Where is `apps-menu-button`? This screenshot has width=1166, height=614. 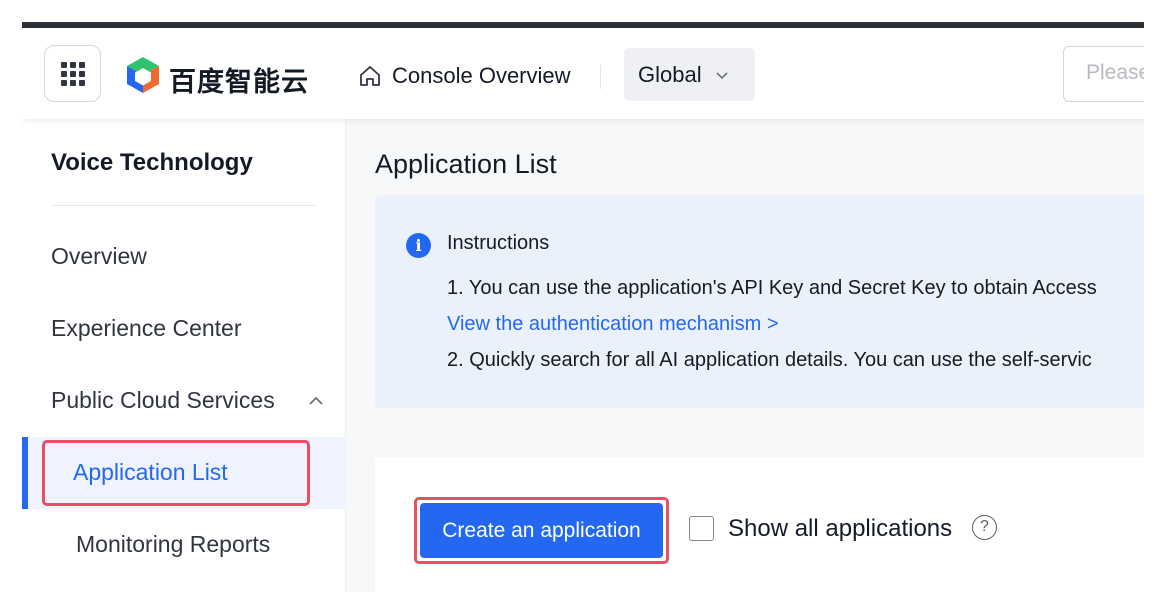 apps-menu-button is located at coordinates (72, 73).